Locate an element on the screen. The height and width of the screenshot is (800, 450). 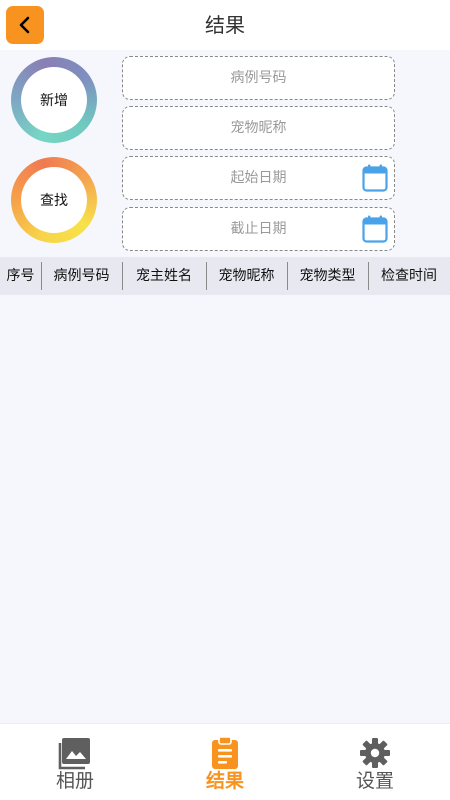
nav-label-album: 相册 is located at coordinates (74, 781).